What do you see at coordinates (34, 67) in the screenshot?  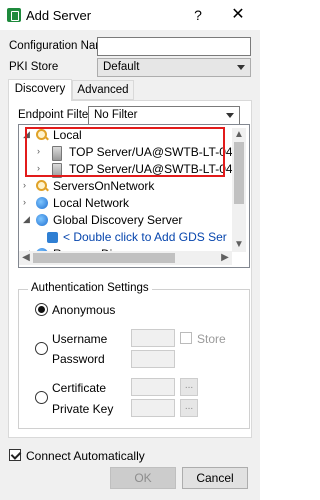 I see `pki-store-label: PKI Store` at bounding box center [34, 67].